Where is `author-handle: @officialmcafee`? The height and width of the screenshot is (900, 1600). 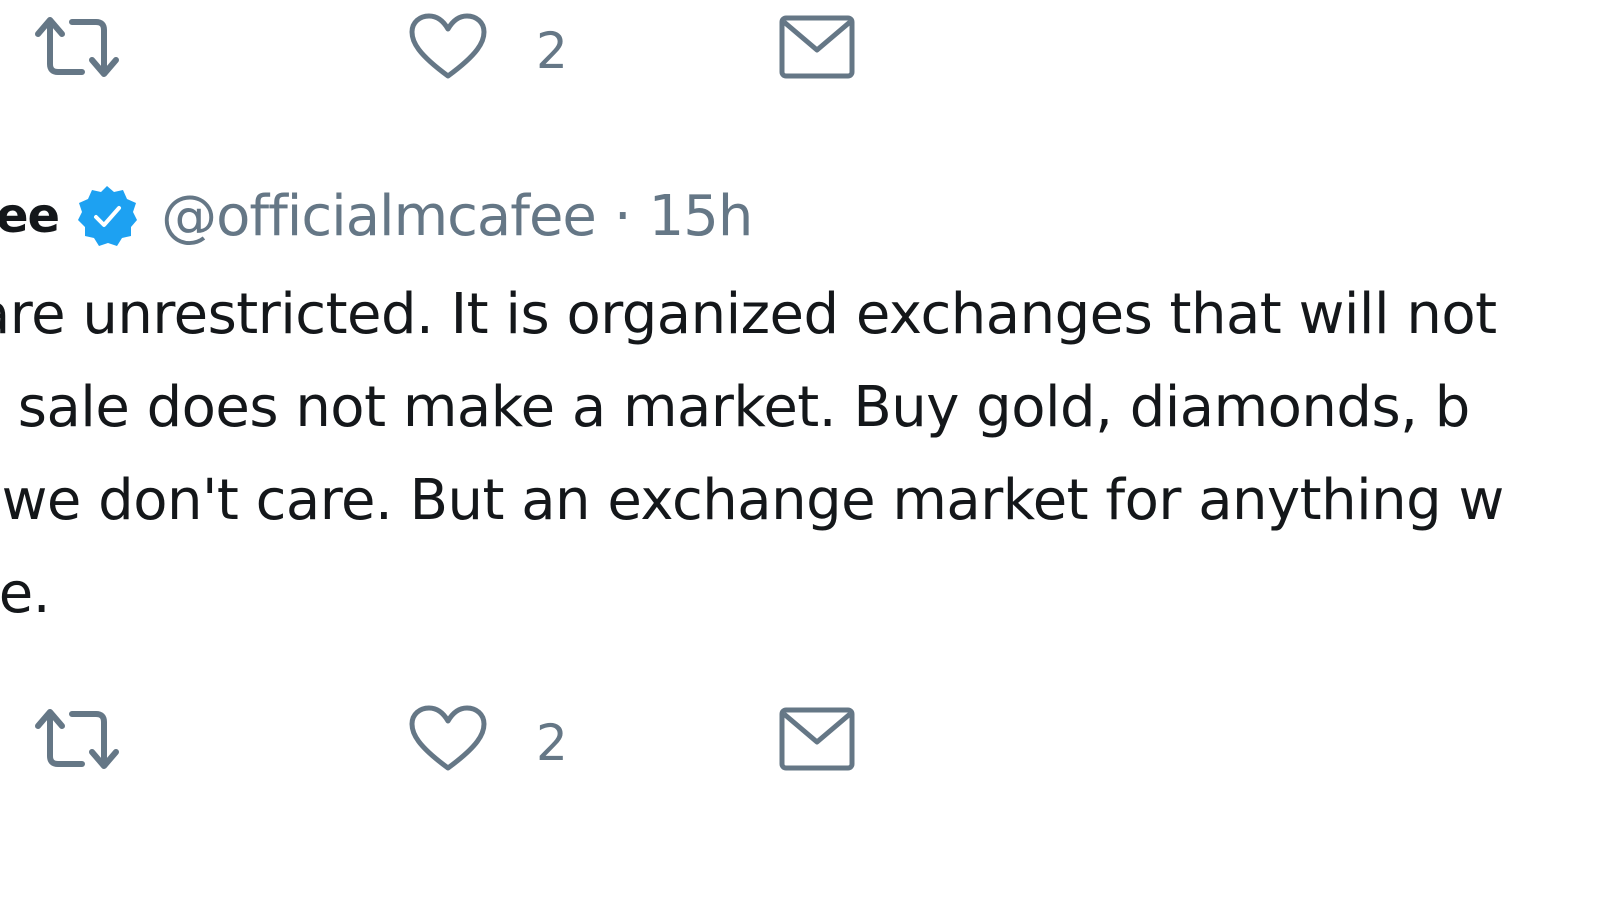
author-handle: @officialmcafee is located at coordinates (379, 216).